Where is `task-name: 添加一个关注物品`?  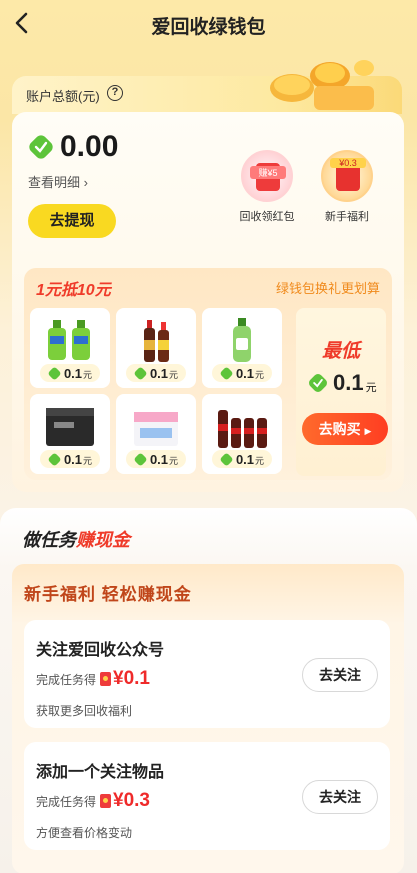 task-name: 添加一个关注物品 is located at coordinates (100, 772).